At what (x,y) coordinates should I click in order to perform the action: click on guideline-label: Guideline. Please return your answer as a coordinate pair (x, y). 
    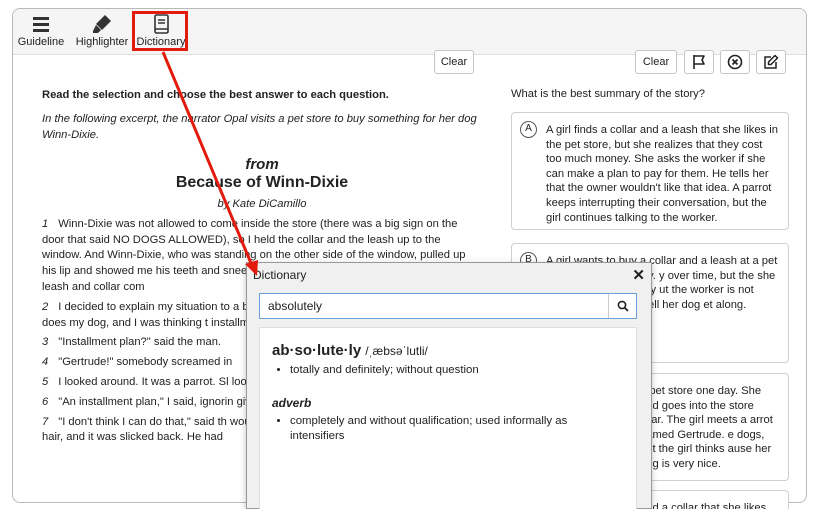
    Looking at the image, I should click on (41, 42).